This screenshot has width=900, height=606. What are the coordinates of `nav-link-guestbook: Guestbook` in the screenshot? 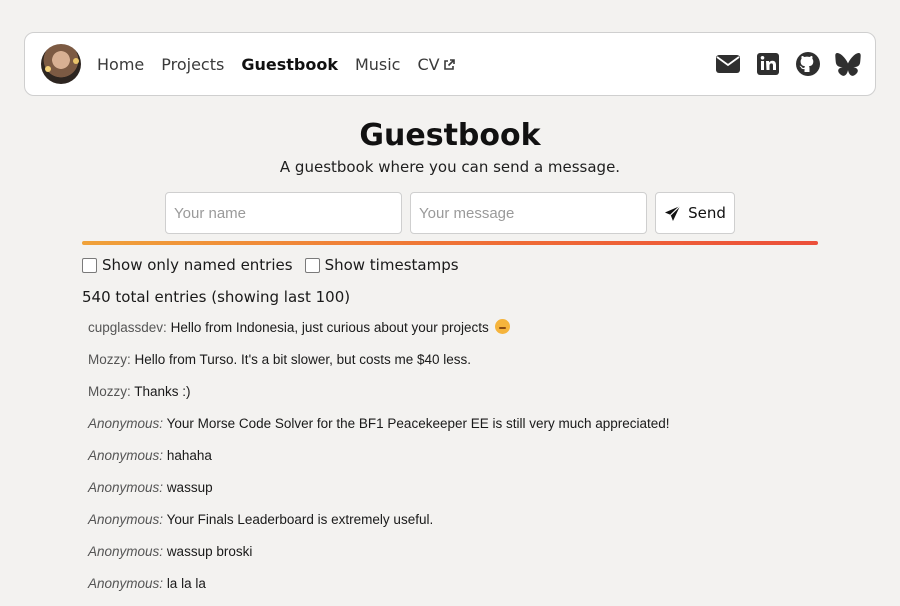 It's located at (289, 64).